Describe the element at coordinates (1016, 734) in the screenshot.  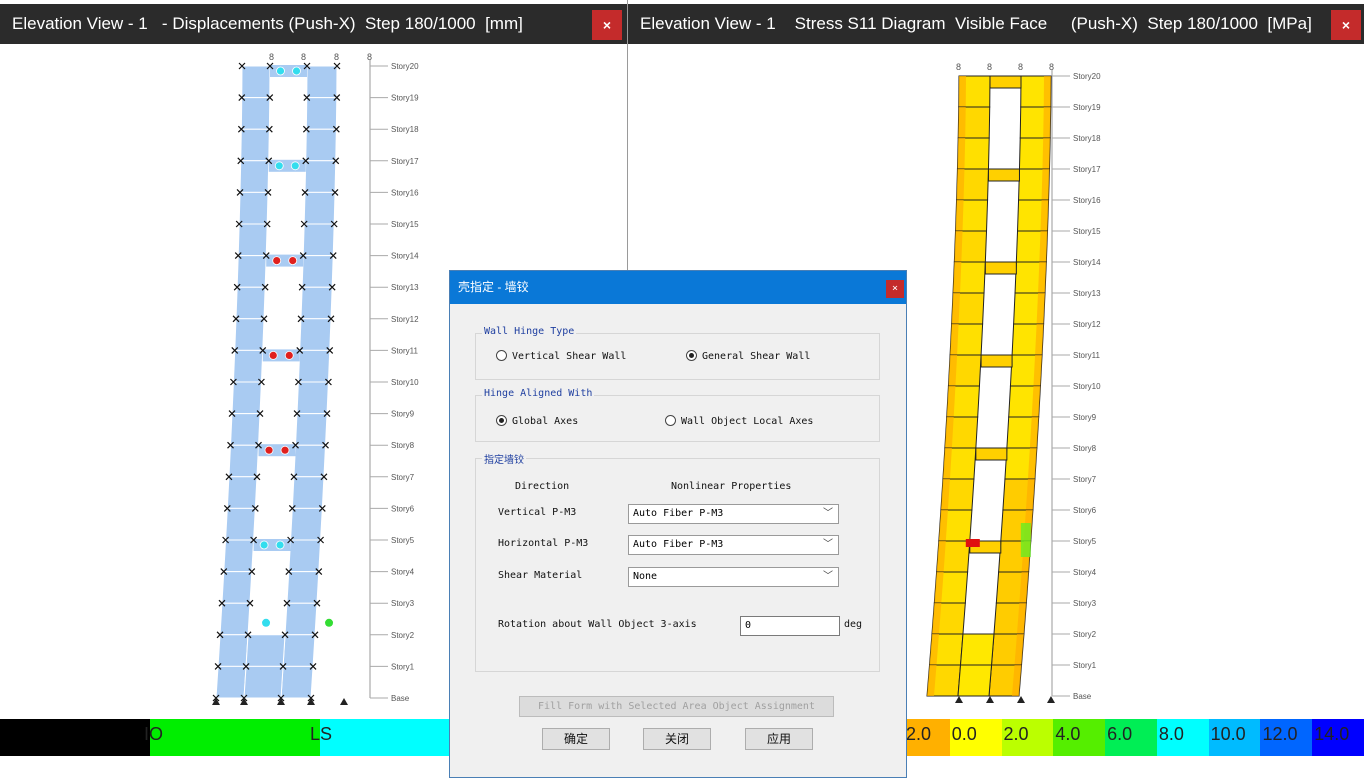
I see `legend-tick-label: 2.0` at that location.